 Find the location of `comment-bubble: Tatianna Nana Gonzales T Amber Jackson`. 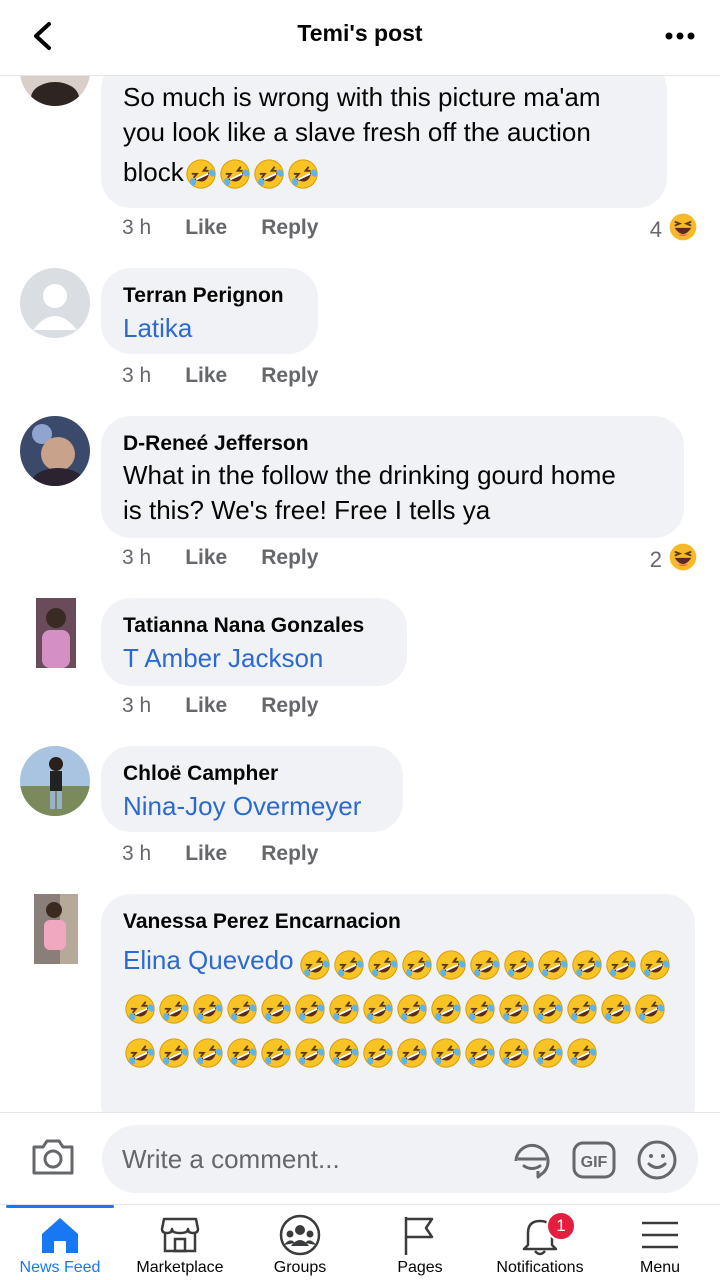

comment-bubble: Tatianna Nana Gonzales T Amber Jackson is located at coordinates (254, 642).